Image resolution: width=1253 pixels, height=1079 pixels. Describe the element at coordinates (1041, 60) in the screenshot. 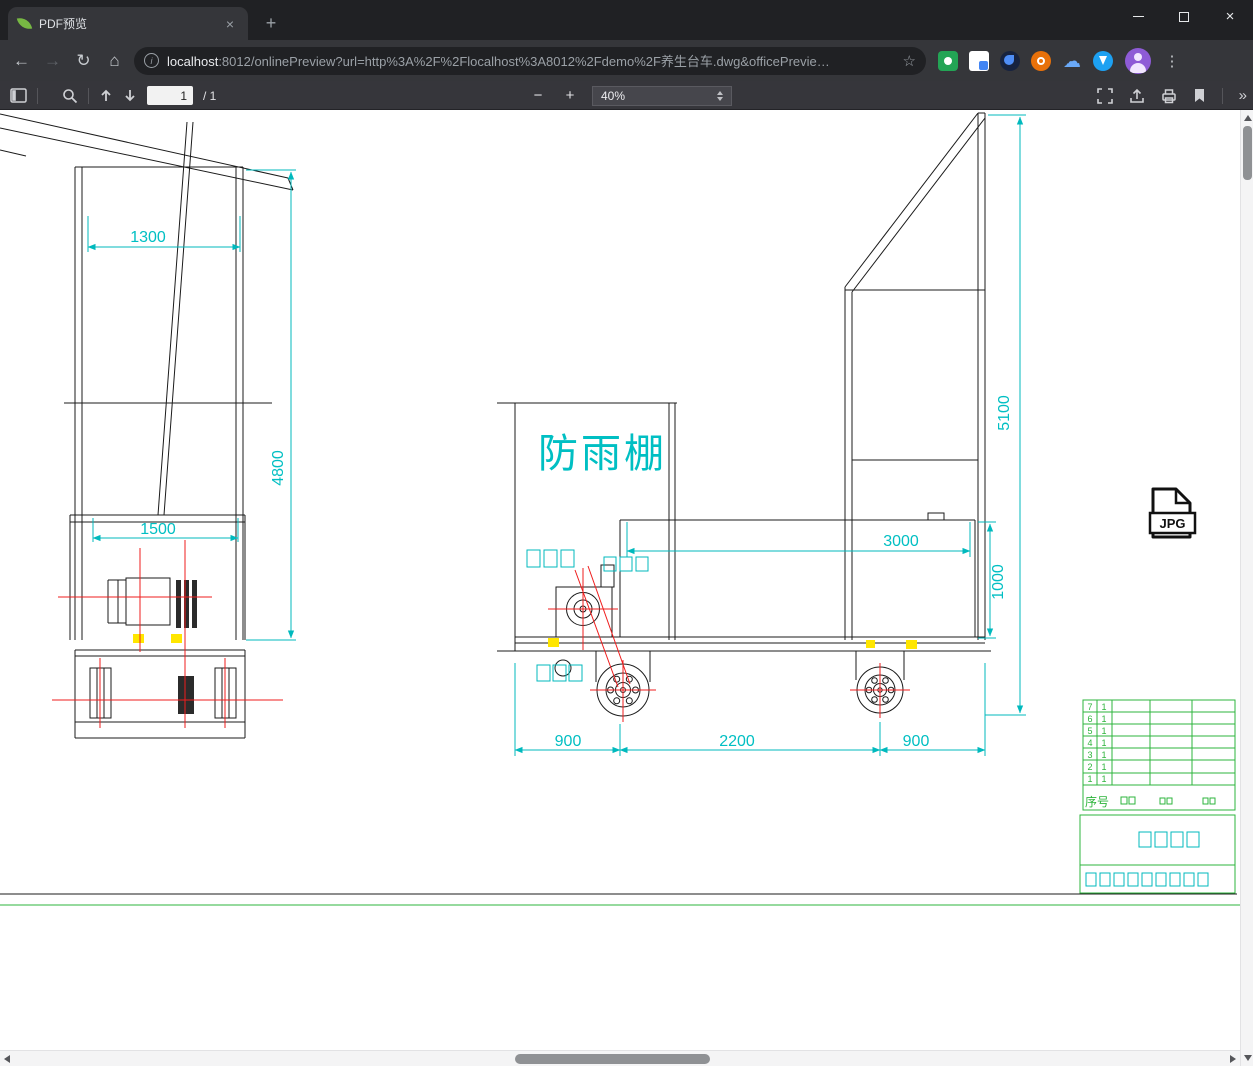

I see `extension-icon-orange` at that location.